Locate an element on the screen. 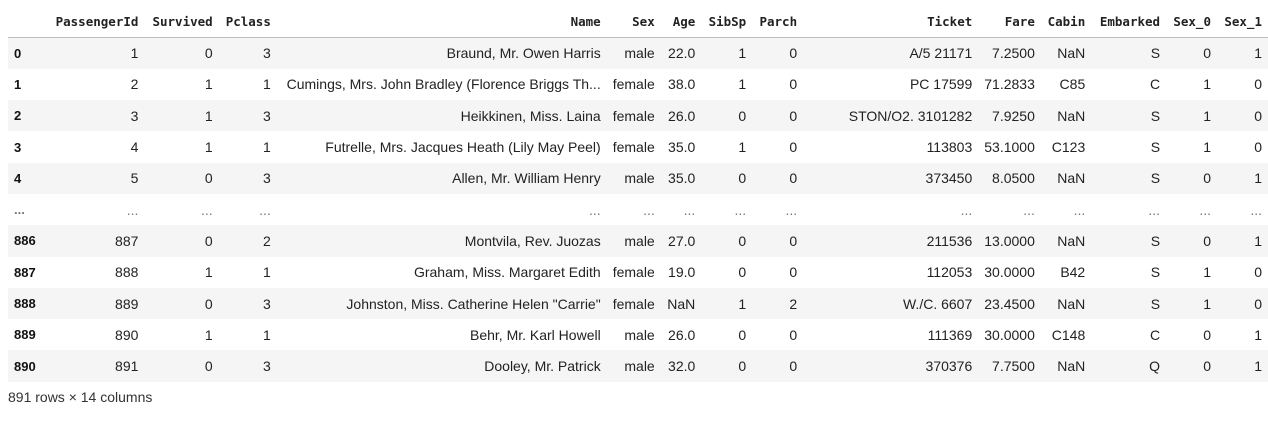 This screenshot has width=1268, height=430. column-header: Age is located at coordinates (681, 22).